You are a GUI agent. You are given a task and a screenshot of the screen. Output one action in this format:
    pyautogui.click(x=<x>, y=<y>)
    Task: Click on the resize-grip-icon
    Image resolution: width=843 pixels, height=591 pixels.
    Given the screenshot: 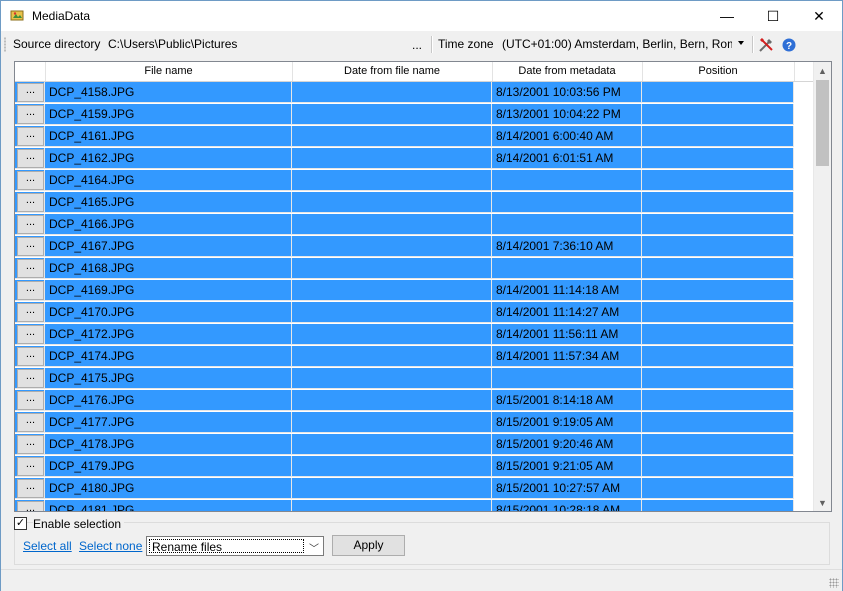 What is the action you would take?
    pyautogui.click(x=834, y=583)
    